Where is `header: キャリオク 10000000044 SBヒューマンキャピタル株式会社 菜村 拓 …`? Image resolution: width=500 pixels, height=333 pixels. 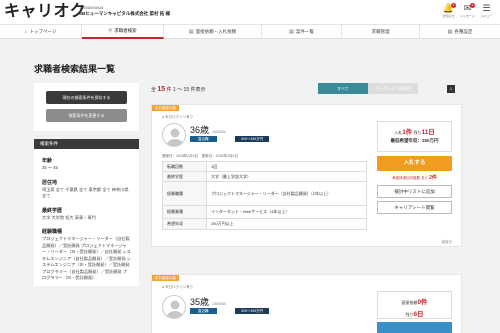 header: キャリオク 10000000044 SBヒューマンキャピタル株式会社 菜村 拓 … is located at coordinates (250, 12).